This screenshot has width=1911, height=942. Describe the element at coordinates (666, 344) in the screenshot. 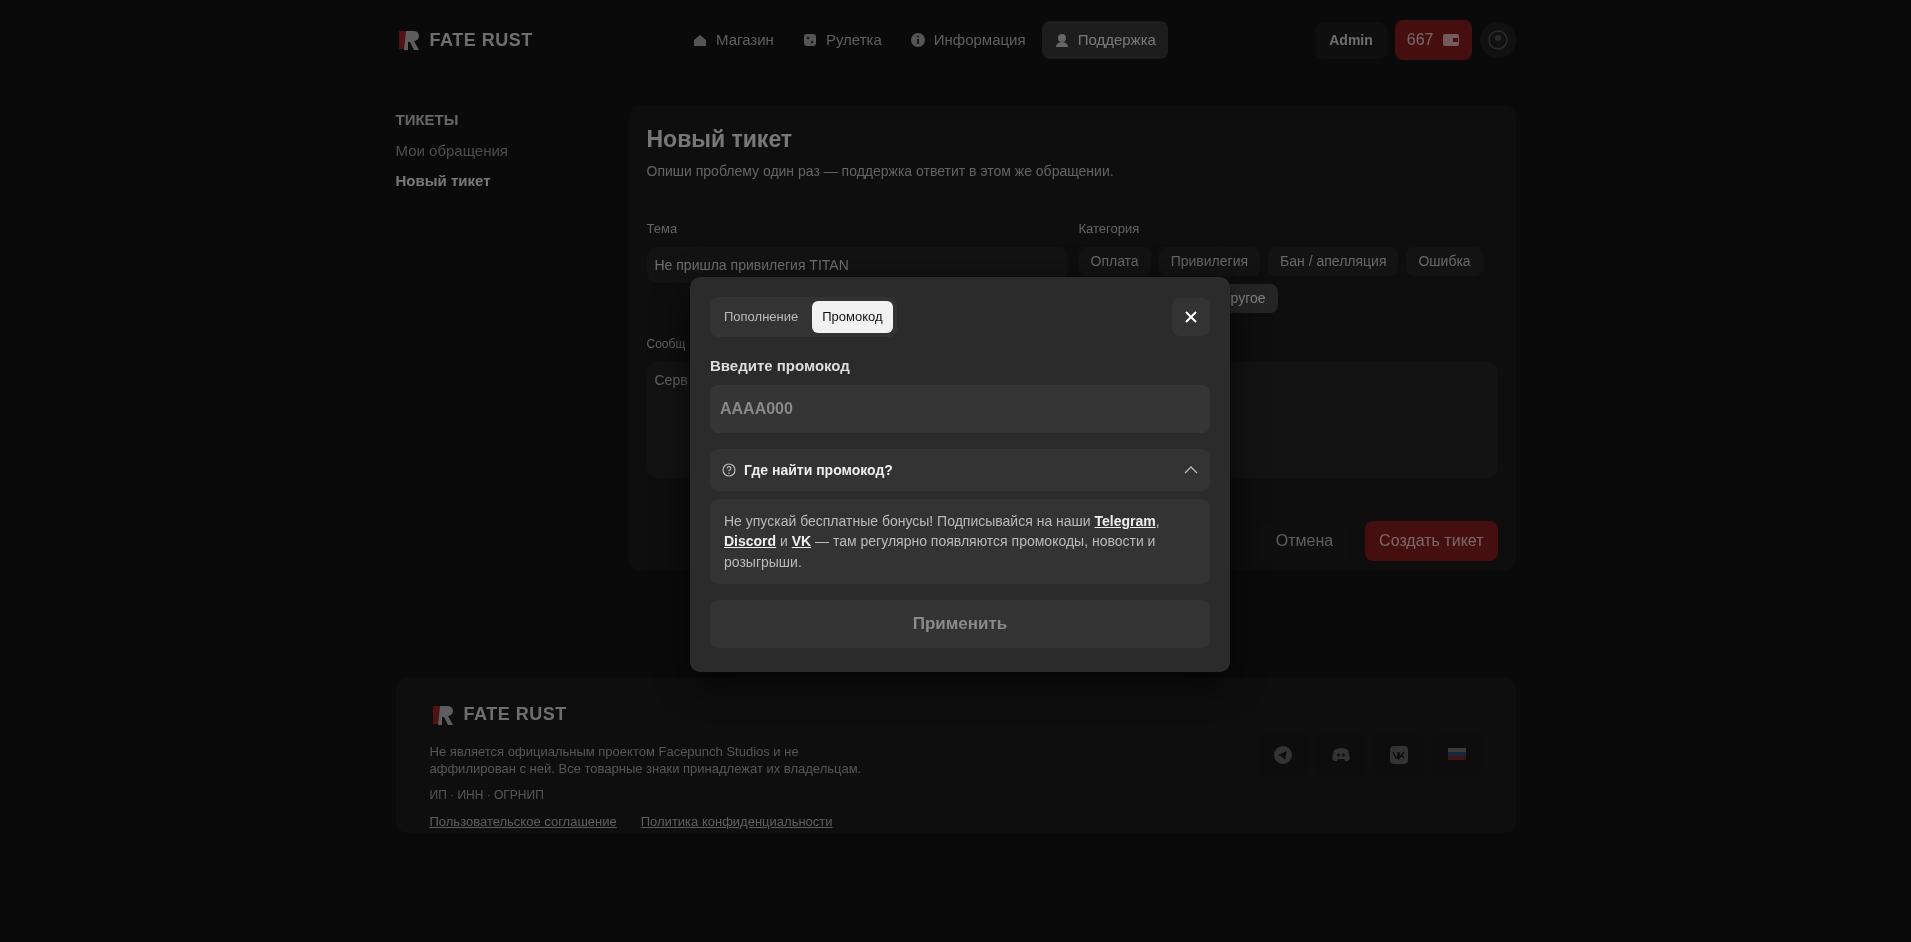

I see `field-label: Сообщ` at that location.